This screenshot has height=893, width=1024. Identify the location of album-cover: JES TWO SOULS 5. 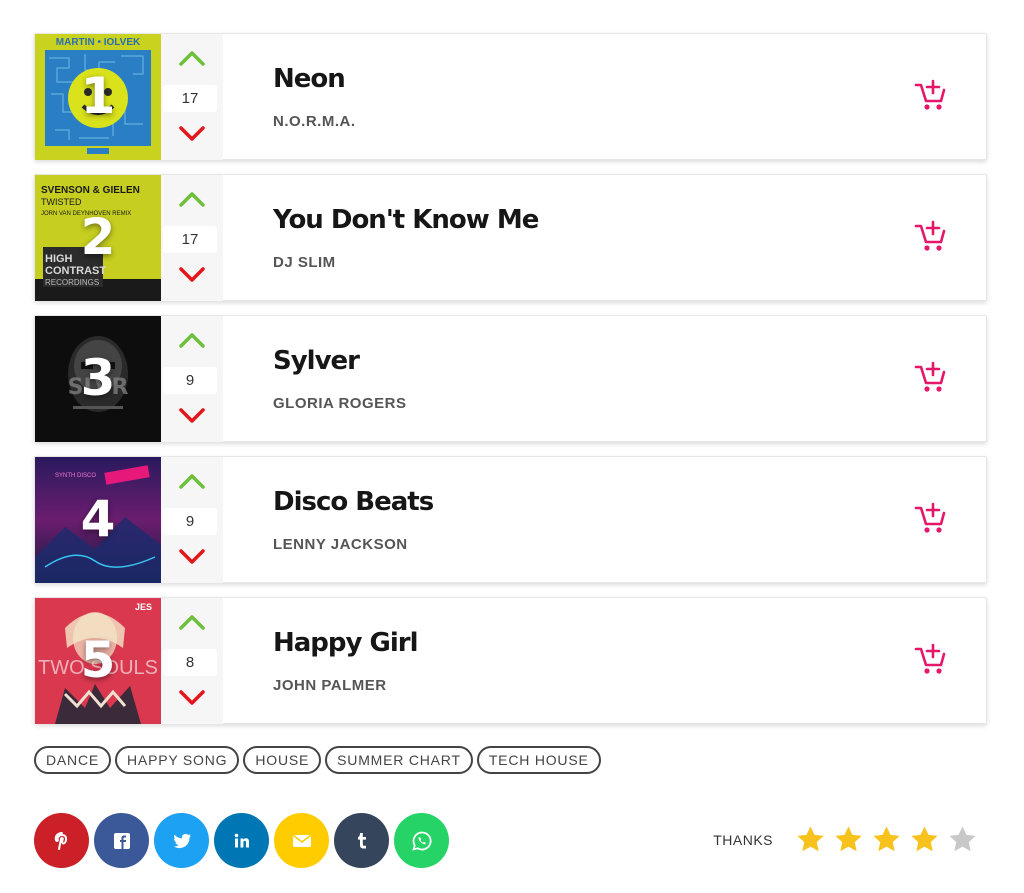
(98, 661).